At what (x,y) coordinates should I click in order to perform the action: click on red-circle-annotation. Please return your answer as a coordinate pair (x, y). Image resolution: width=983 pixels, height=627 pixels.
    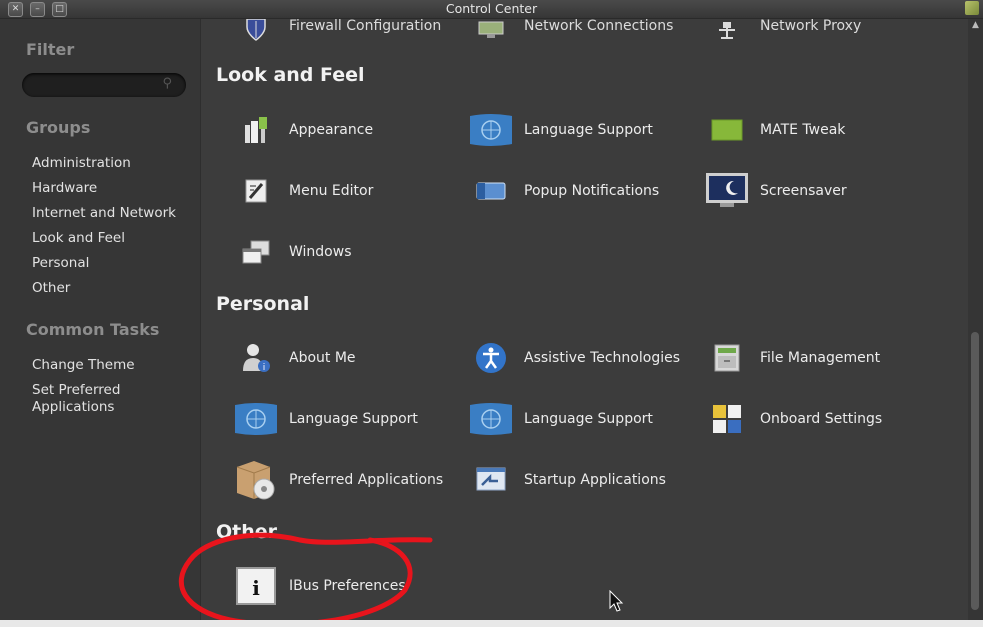
    Looking at the image, I should click on (305, 579).